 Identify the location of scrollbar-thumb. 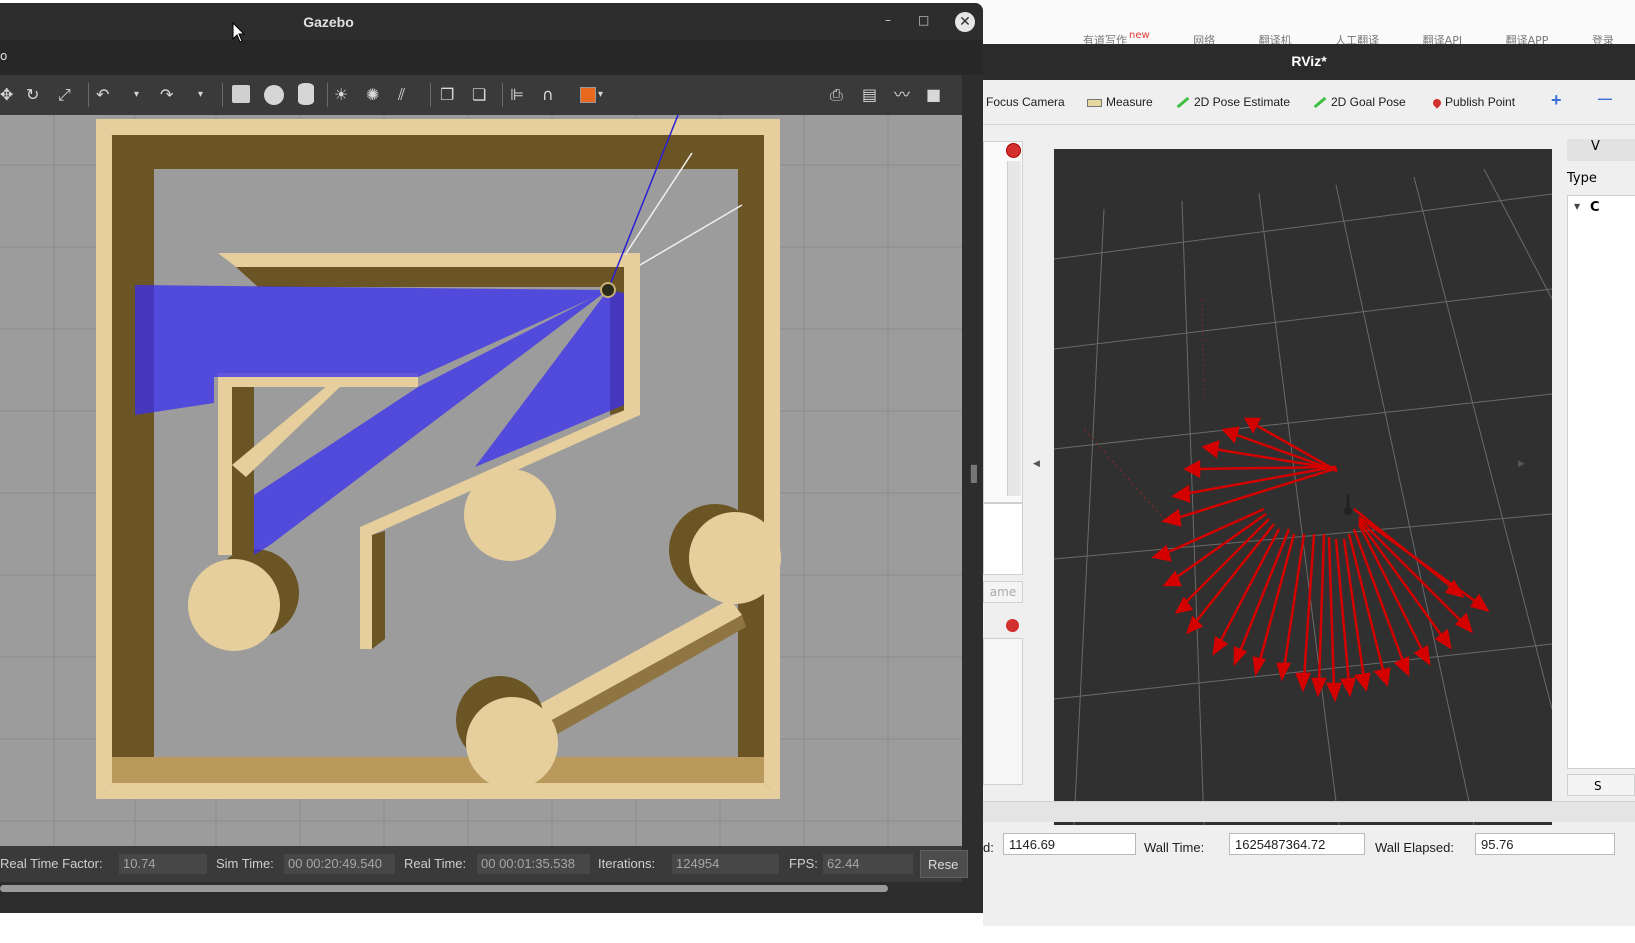
(444, 888).